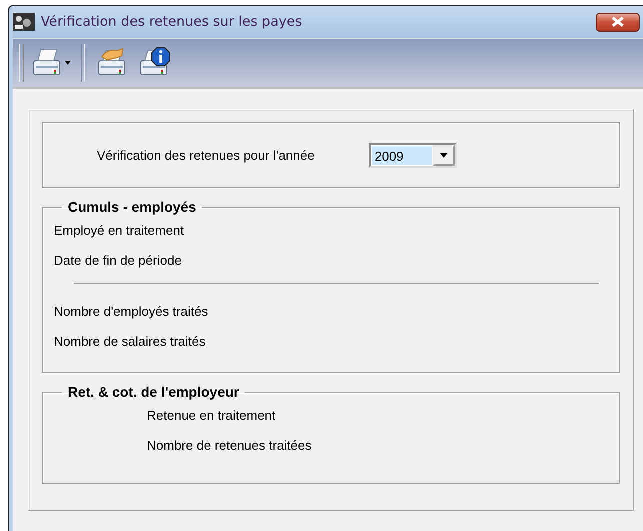  I want to click on year-dropdown: 2009, so click(412, 155).